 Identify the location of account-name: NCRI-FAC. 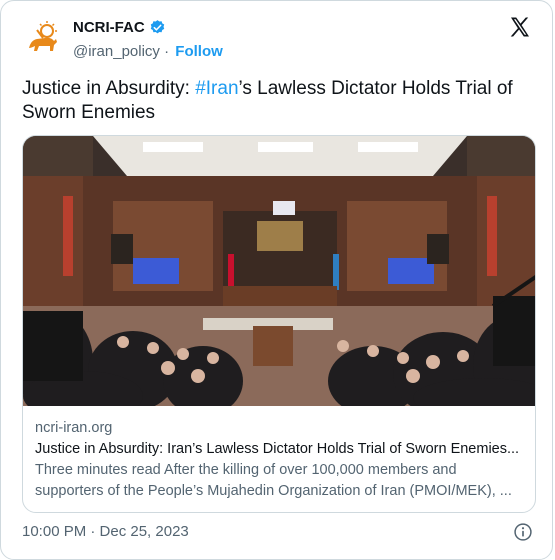
(109, 27).